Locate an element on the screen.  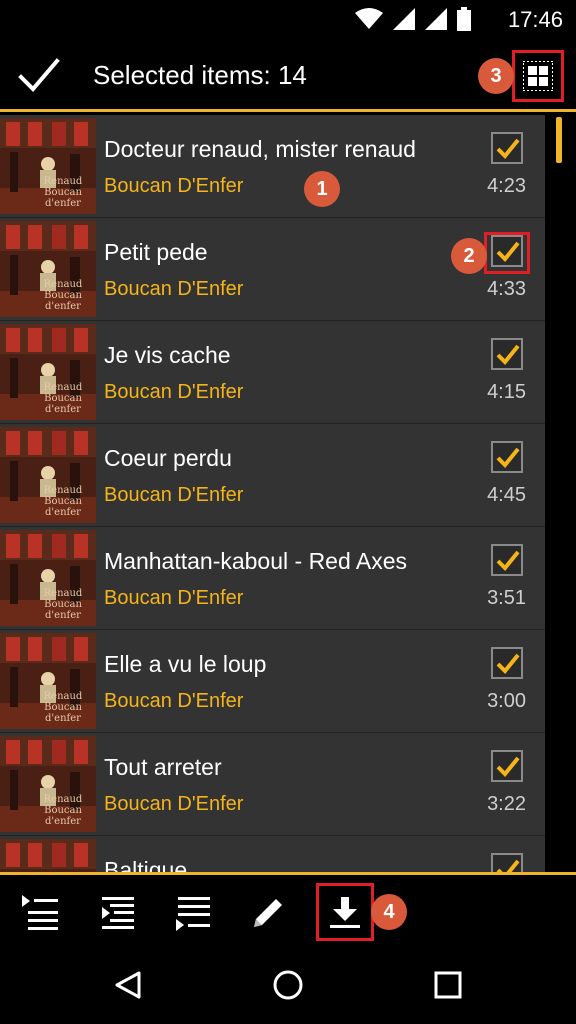
download-icon is located at coordinates (345, 912).